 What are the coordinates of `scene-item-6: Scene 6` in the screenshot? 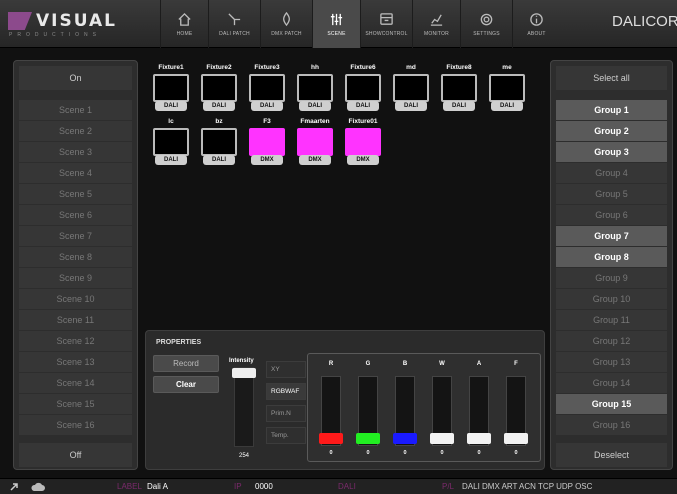 It's located at (75, 215).